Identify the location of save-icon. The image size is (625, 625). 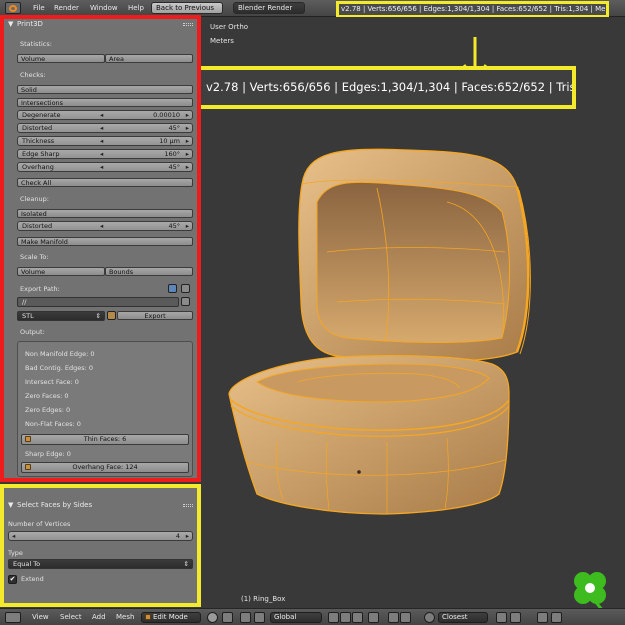
(185, 288).